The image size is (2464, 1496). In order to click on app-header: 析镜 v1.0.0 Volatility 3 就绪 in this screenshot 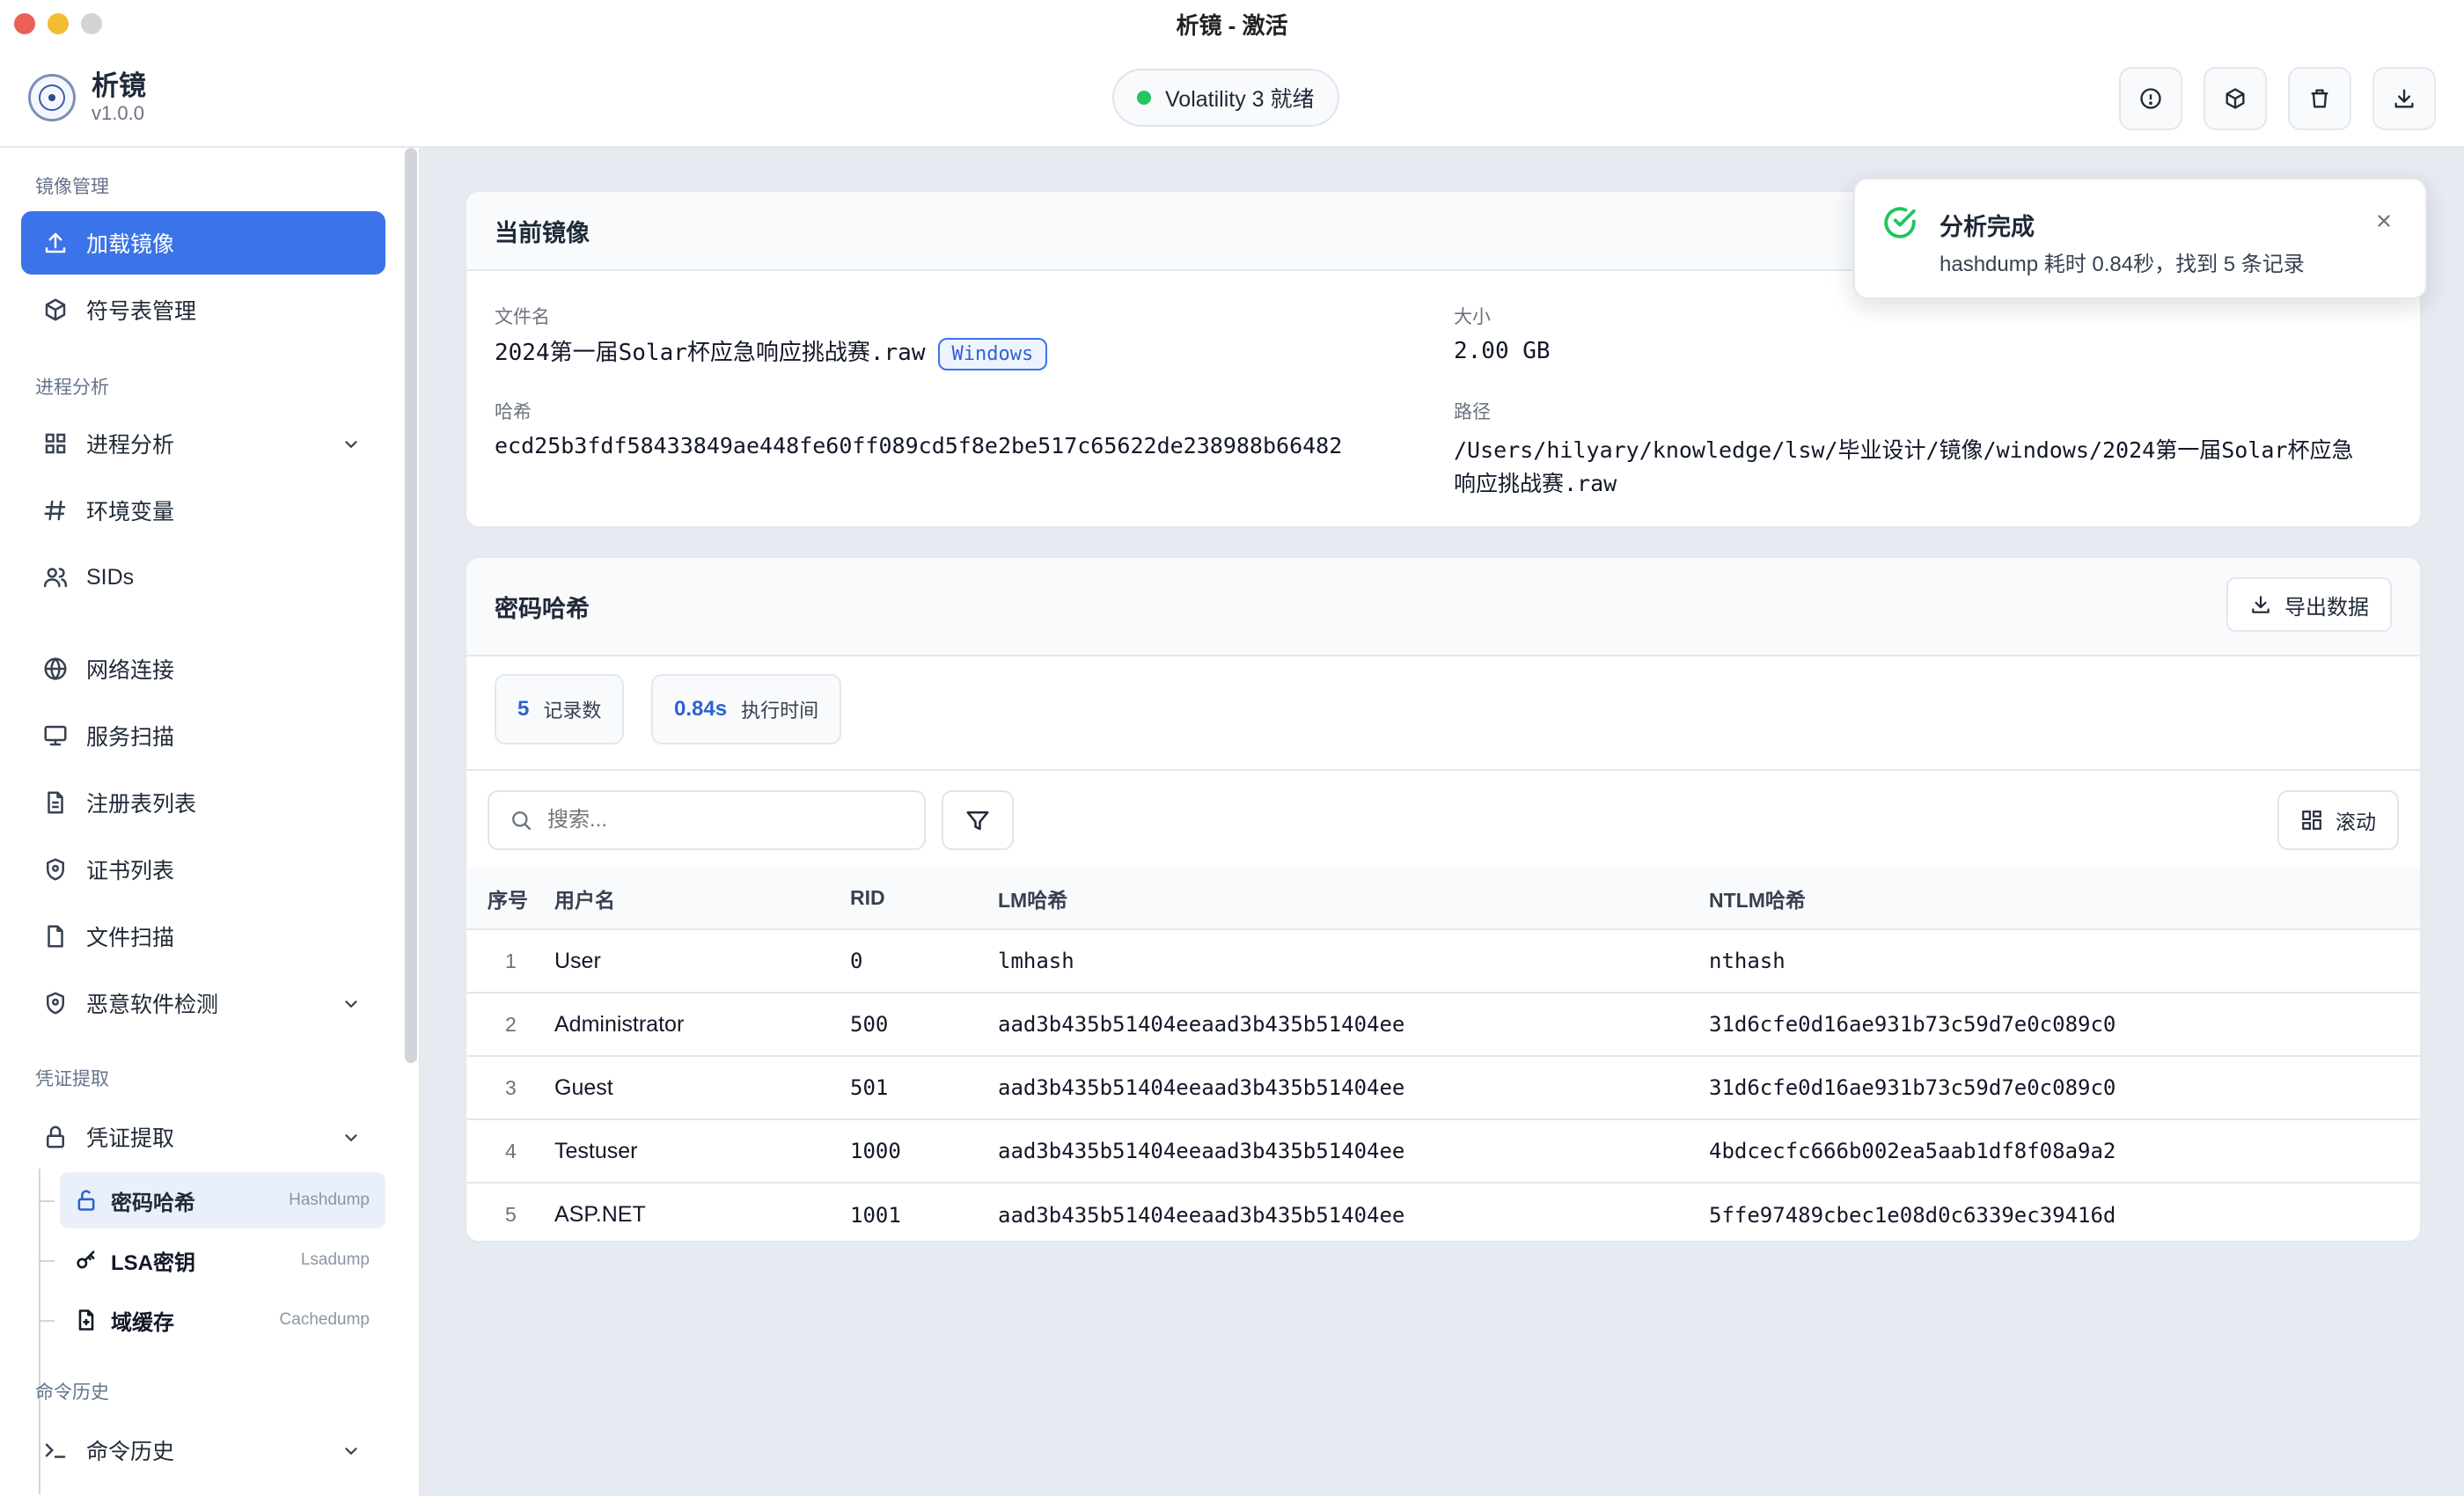, I will do `click(1232, 98)`.